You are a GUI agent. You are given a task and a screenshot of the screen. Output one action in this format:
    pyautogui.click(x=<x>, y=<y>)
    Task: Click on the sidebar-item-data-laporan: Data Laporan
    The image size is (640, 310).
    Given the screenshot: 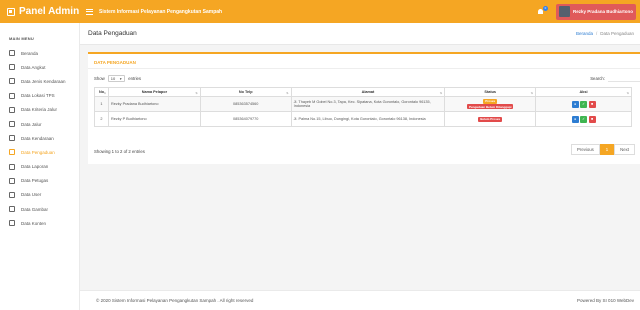 What is the action you would take?
    pyautogui.click(x=39, y=167)
    